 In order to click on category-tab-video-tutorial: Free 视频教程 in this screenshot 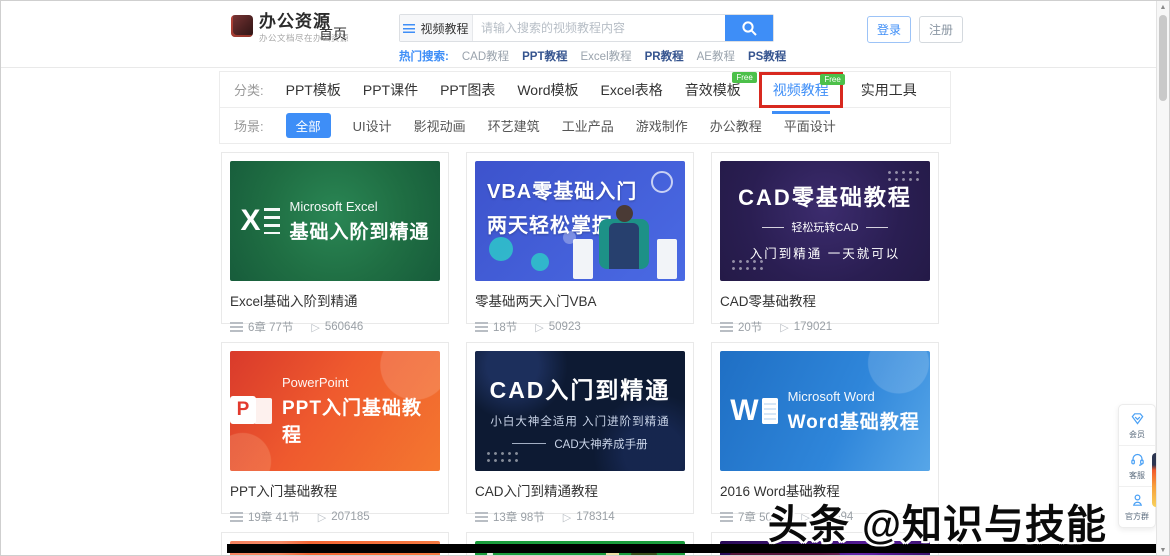, I will do `click(809, 85)`.